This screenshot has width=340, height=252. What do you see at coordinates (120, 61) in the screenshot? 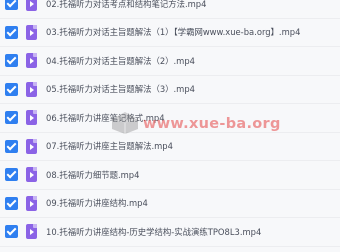
I see `file-name: 04.托福听力对话主旨题解法（2）.mp4` at bounding box center [120, 61].